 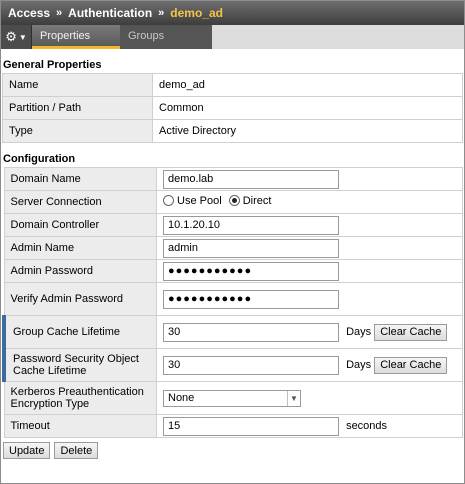 What do you see at coordinates (11, 36) in the screenshot?
I see `gear-icon: ⚙` at bounding box center [11, 36].